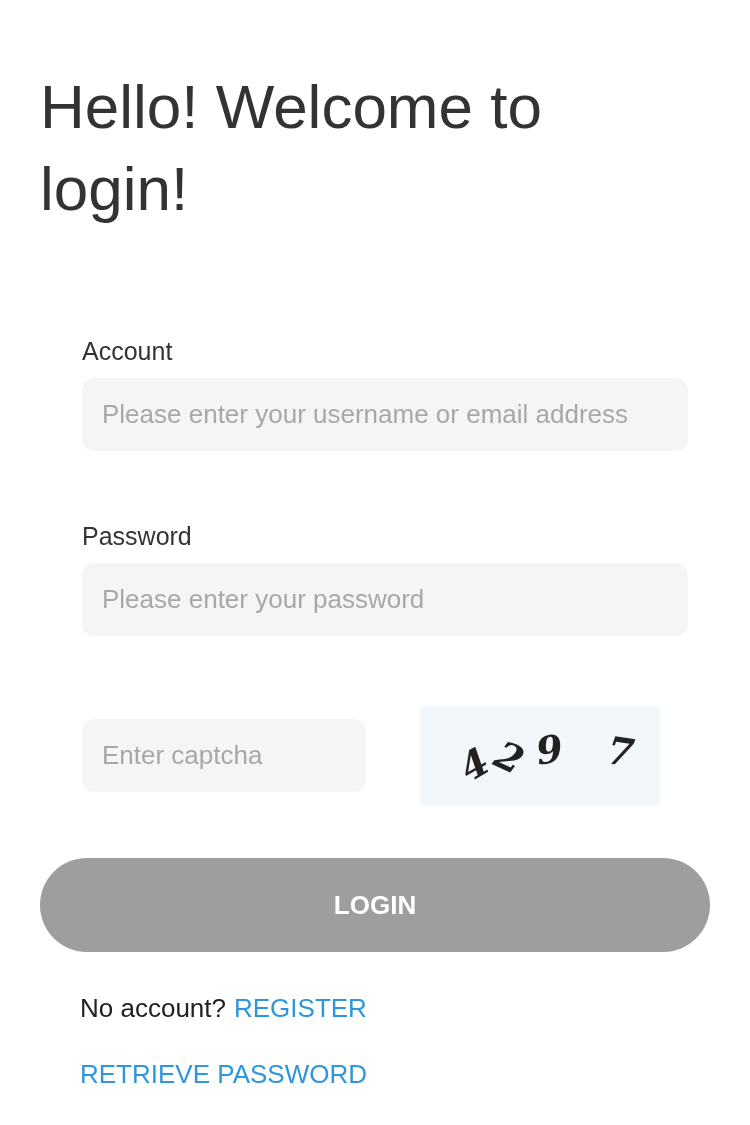 The height and width of the screenshot is (1125, 750). Describe the element at coordinates (137, 536) in the screenshot. I see `field-label: Password` at that location.